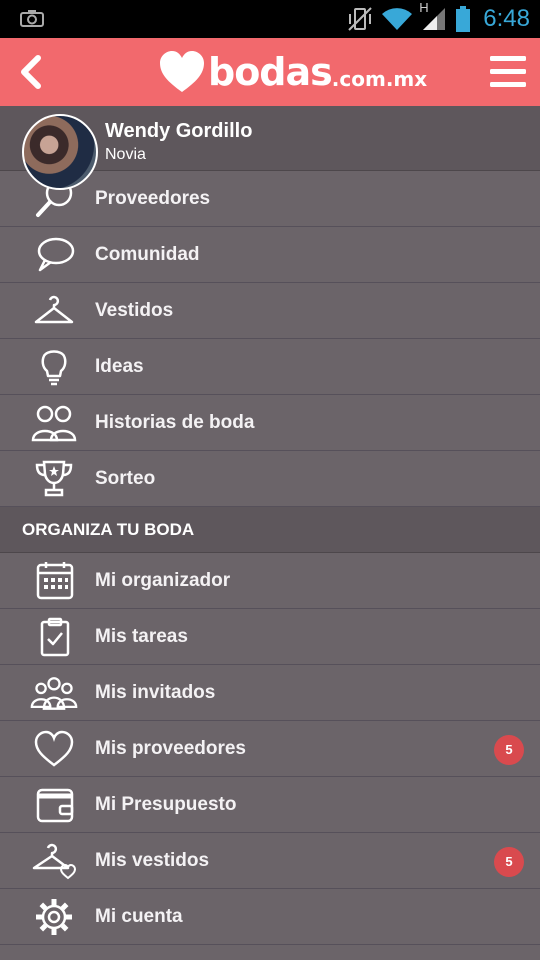 The image size is (540, 960). Describe the element at coordinates (270, 861) in the screenshot. I see `menu-item-mis-vestidos: Mis vestidos 5` at that location.